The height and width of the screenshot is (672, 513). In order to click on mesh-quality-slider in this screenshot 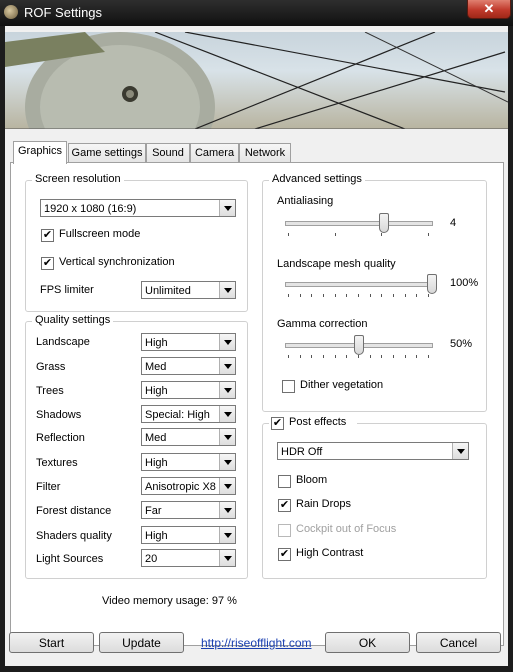, I will do `click(432, 284)`.